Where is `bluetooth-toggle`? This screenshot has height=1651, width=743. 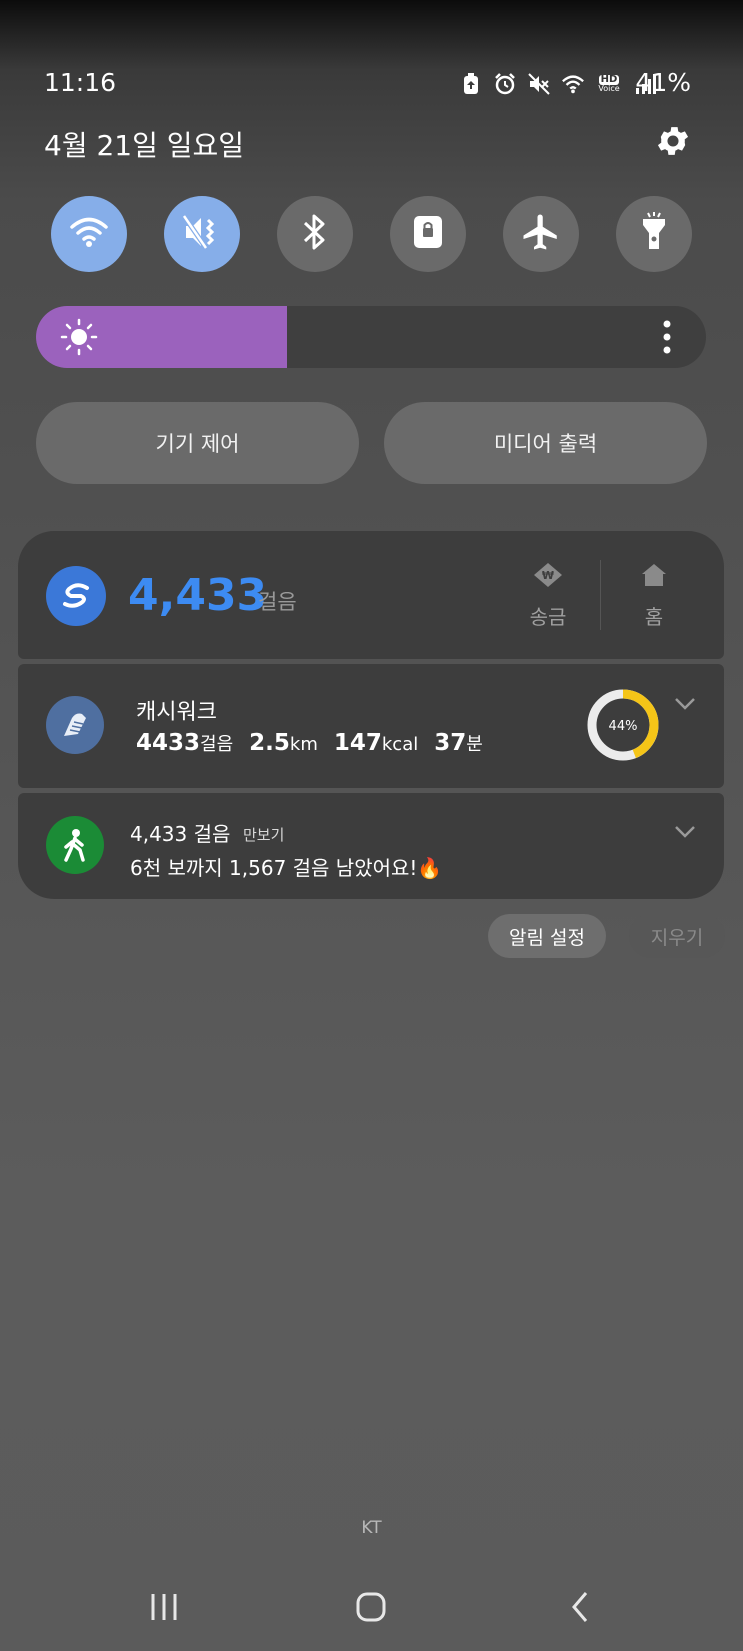
bluetooth-toggle is located at coordinates (315, 234).